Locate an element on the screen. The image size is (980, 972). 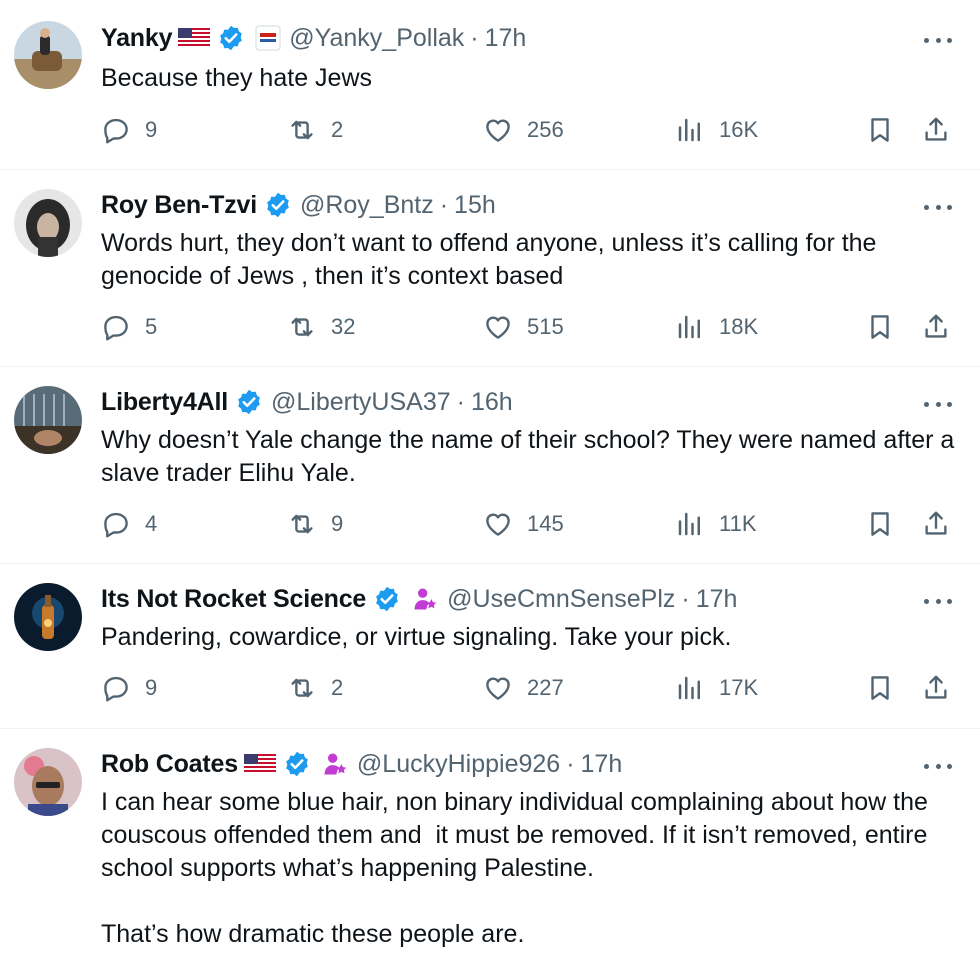
display-name: Rob Coates is located at coordinates (169, 764).